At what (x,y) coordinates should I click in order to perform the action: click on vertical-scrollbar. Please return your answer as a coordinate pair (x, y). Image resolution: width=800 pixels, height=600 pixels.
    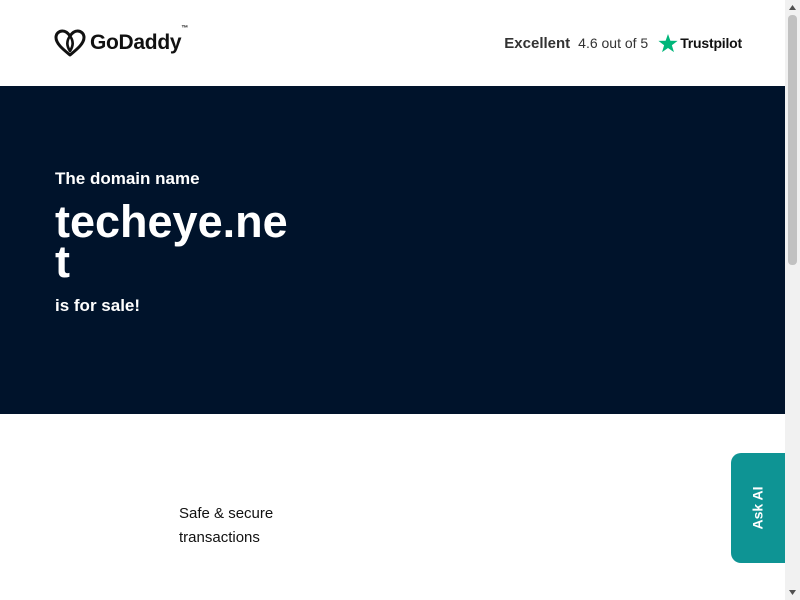
    Looking at the image, I should click on (792, 300).